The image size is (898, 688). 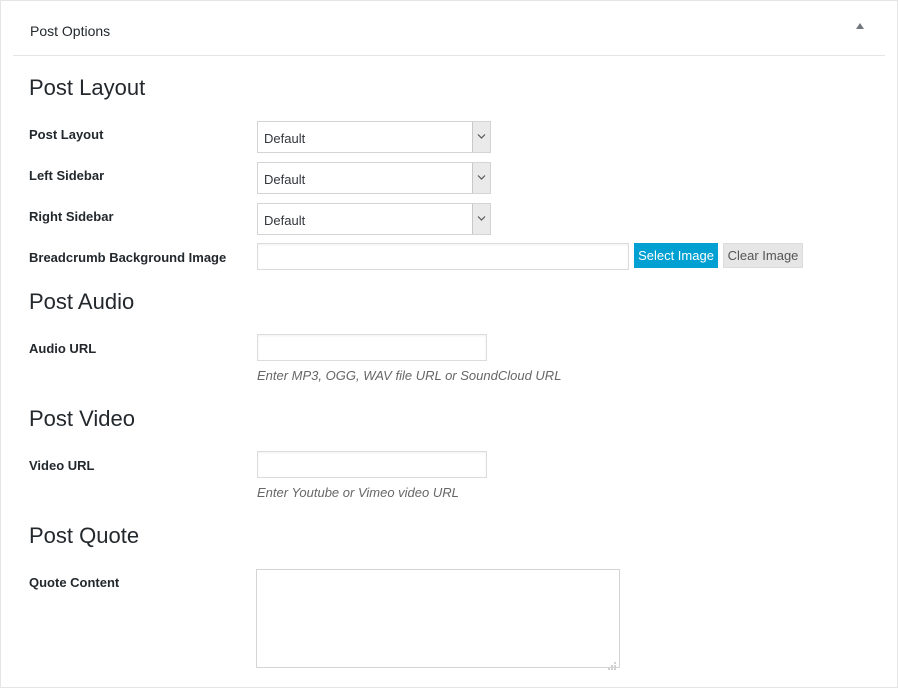 I want to click on video-url-label: Video URL, so click(x=62, y=465).